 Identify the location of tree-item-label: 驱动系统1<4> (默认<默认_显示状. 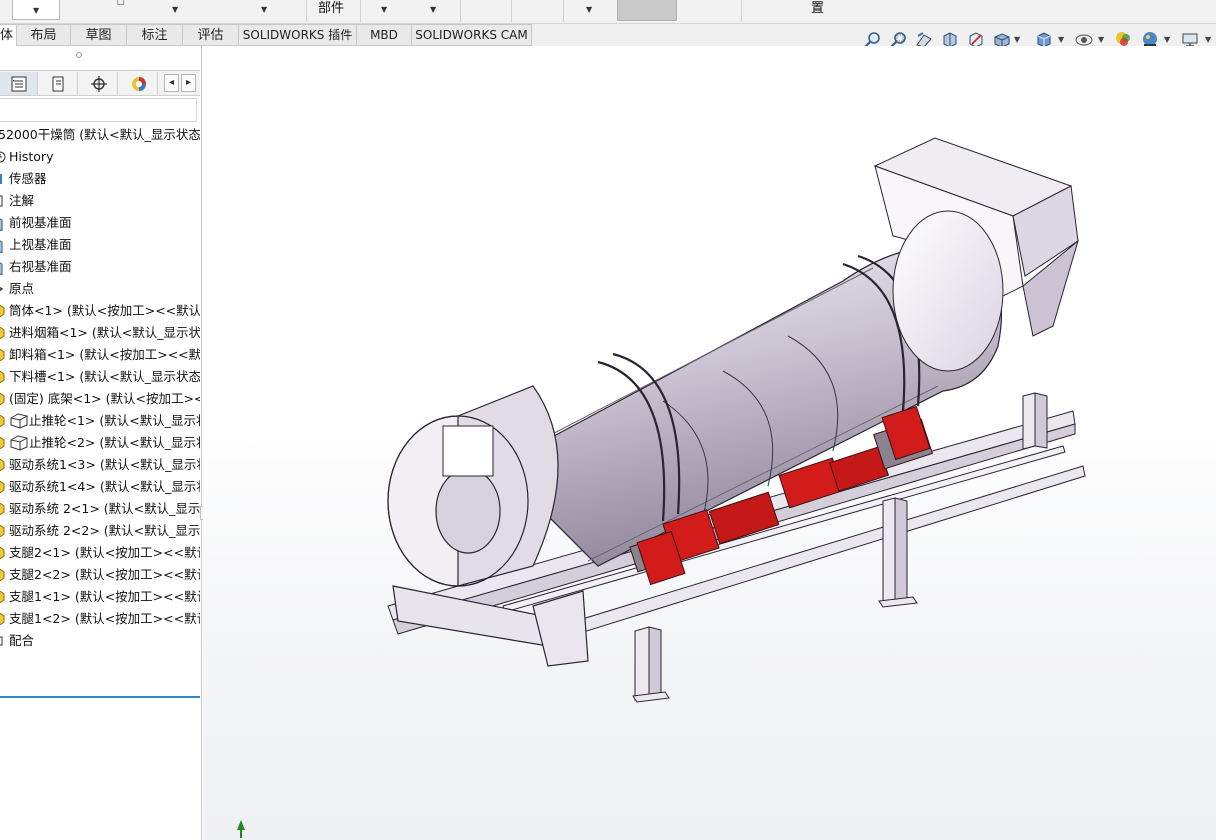
(104, 486).